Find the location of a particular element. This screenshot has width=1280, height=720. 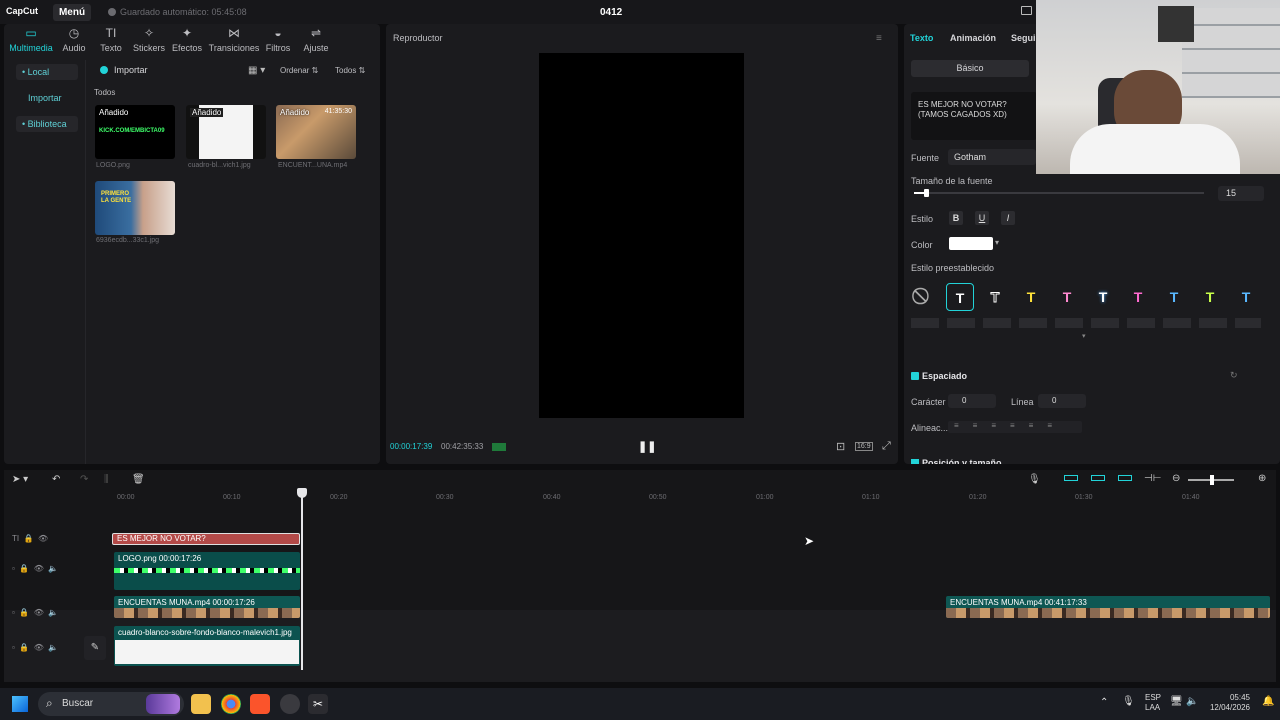

tab-ajuste: ⇌ Ajuste is located at coordinates (316, 39).